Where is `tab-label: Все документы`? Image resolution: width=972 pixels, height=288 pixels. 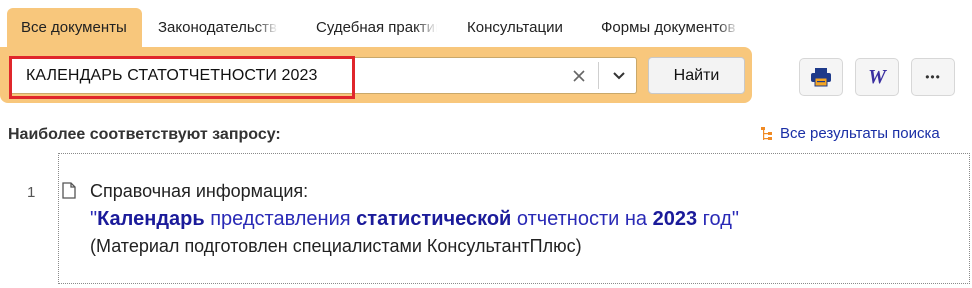 tab-label: Все документы is located at coordinates (74, 27).